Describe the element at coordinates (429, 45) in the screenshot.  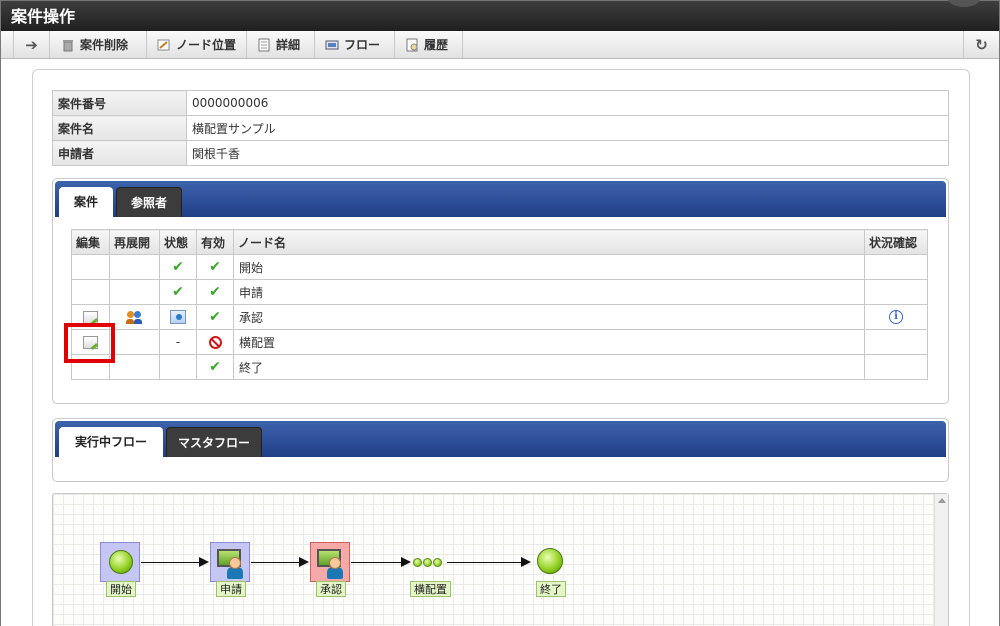
I see `history-button: 履歴` at that location.